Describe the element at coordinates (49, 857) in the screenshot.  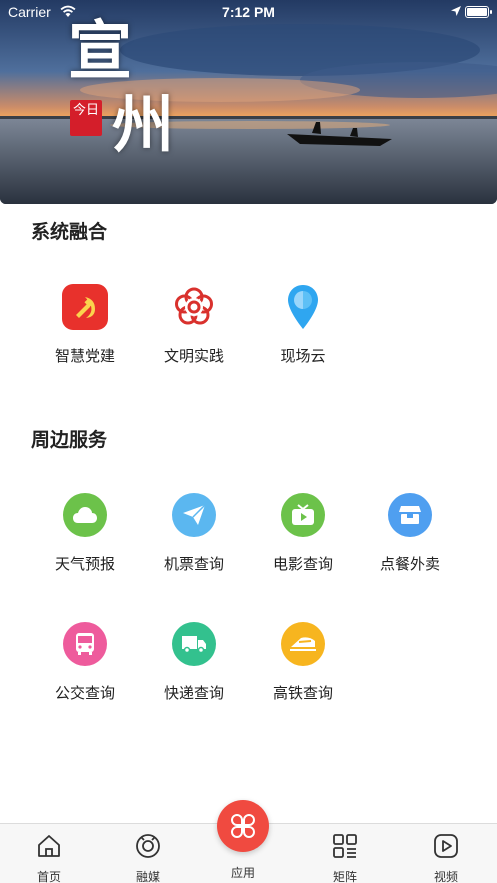
I see `tab-home: 首页` at that location.